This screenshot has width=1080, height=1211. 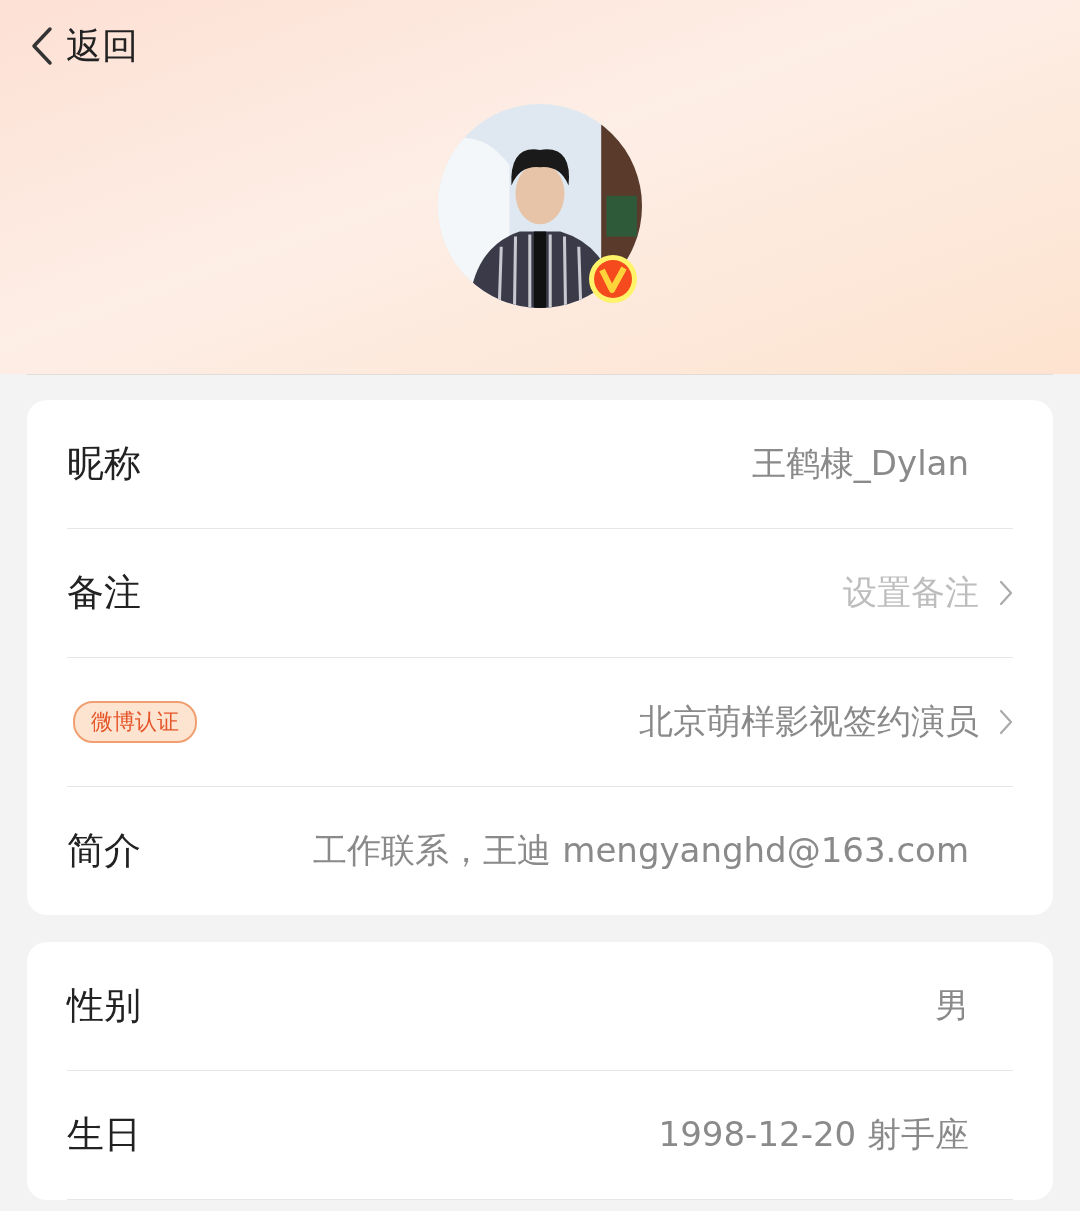 I want to click on field-label: 昵称, so click(x=104, y=464).